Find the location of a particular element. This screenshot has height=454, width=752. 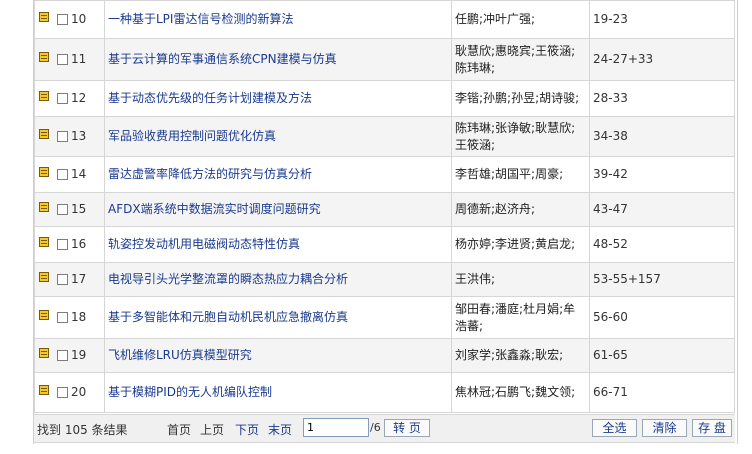

table-row: 13 军品验收费用控制问题优化仿真 陈玮琳;张诤敏;耿慧欣;王筱涵; 34-38 is located at coordinates (384, 136).